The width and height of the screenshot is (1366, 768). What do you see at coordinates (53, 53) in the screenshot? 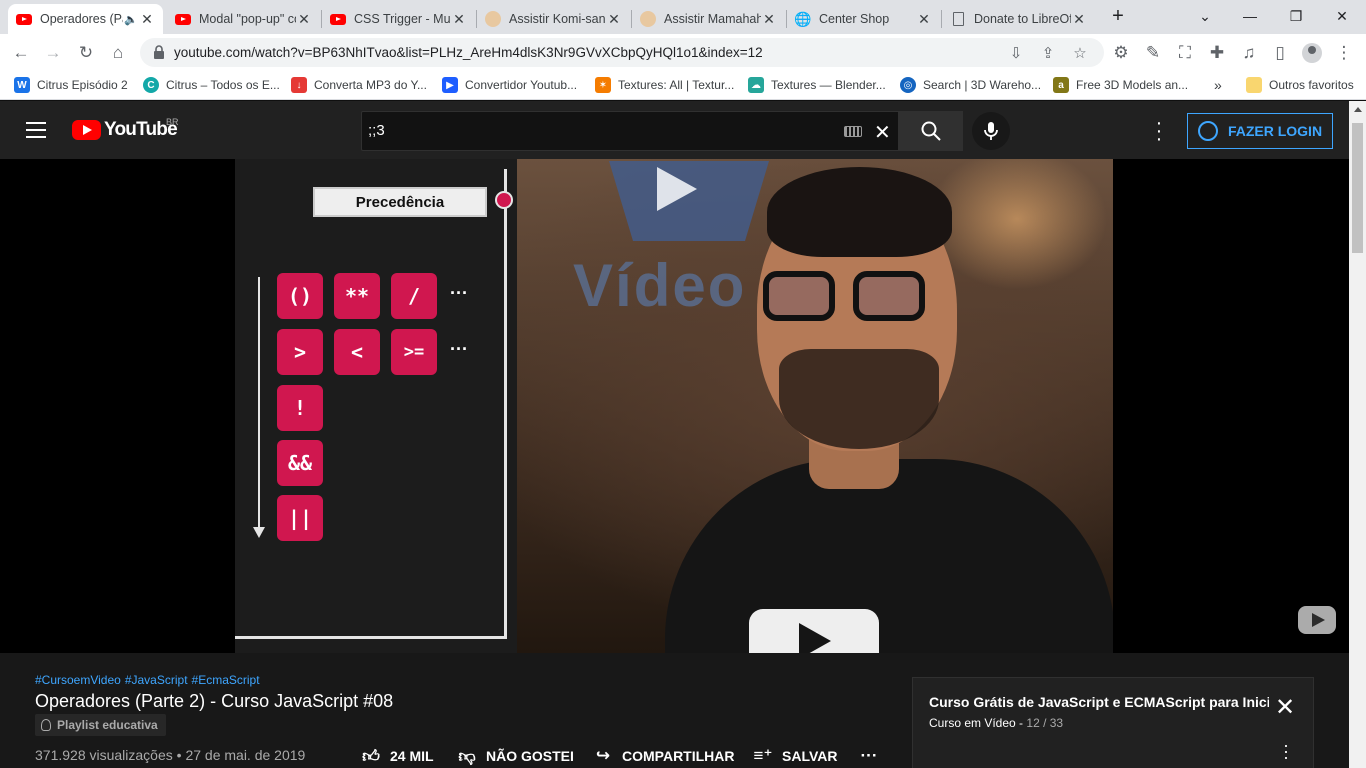
I see `forward-arrow-icon: →` at bounding box center [53, 53].